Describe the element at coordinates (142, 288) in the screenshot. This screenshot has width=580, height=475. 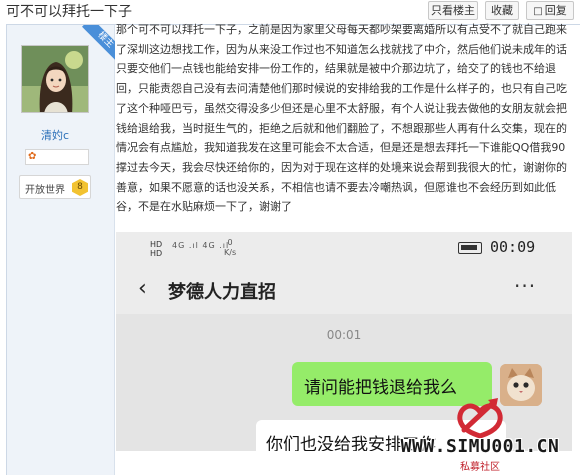
I see `back-arrow-icon: ‹` at that location.